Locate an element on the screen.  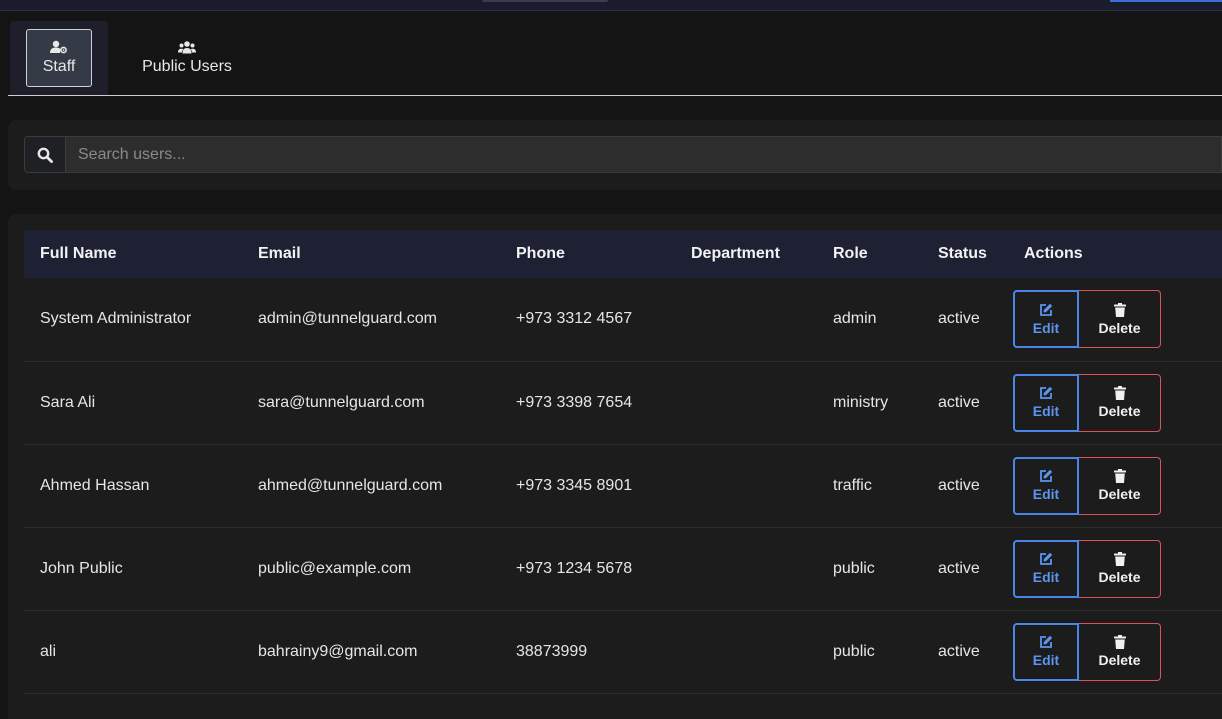
cell-role: admin is located at coordinates (855, 319).